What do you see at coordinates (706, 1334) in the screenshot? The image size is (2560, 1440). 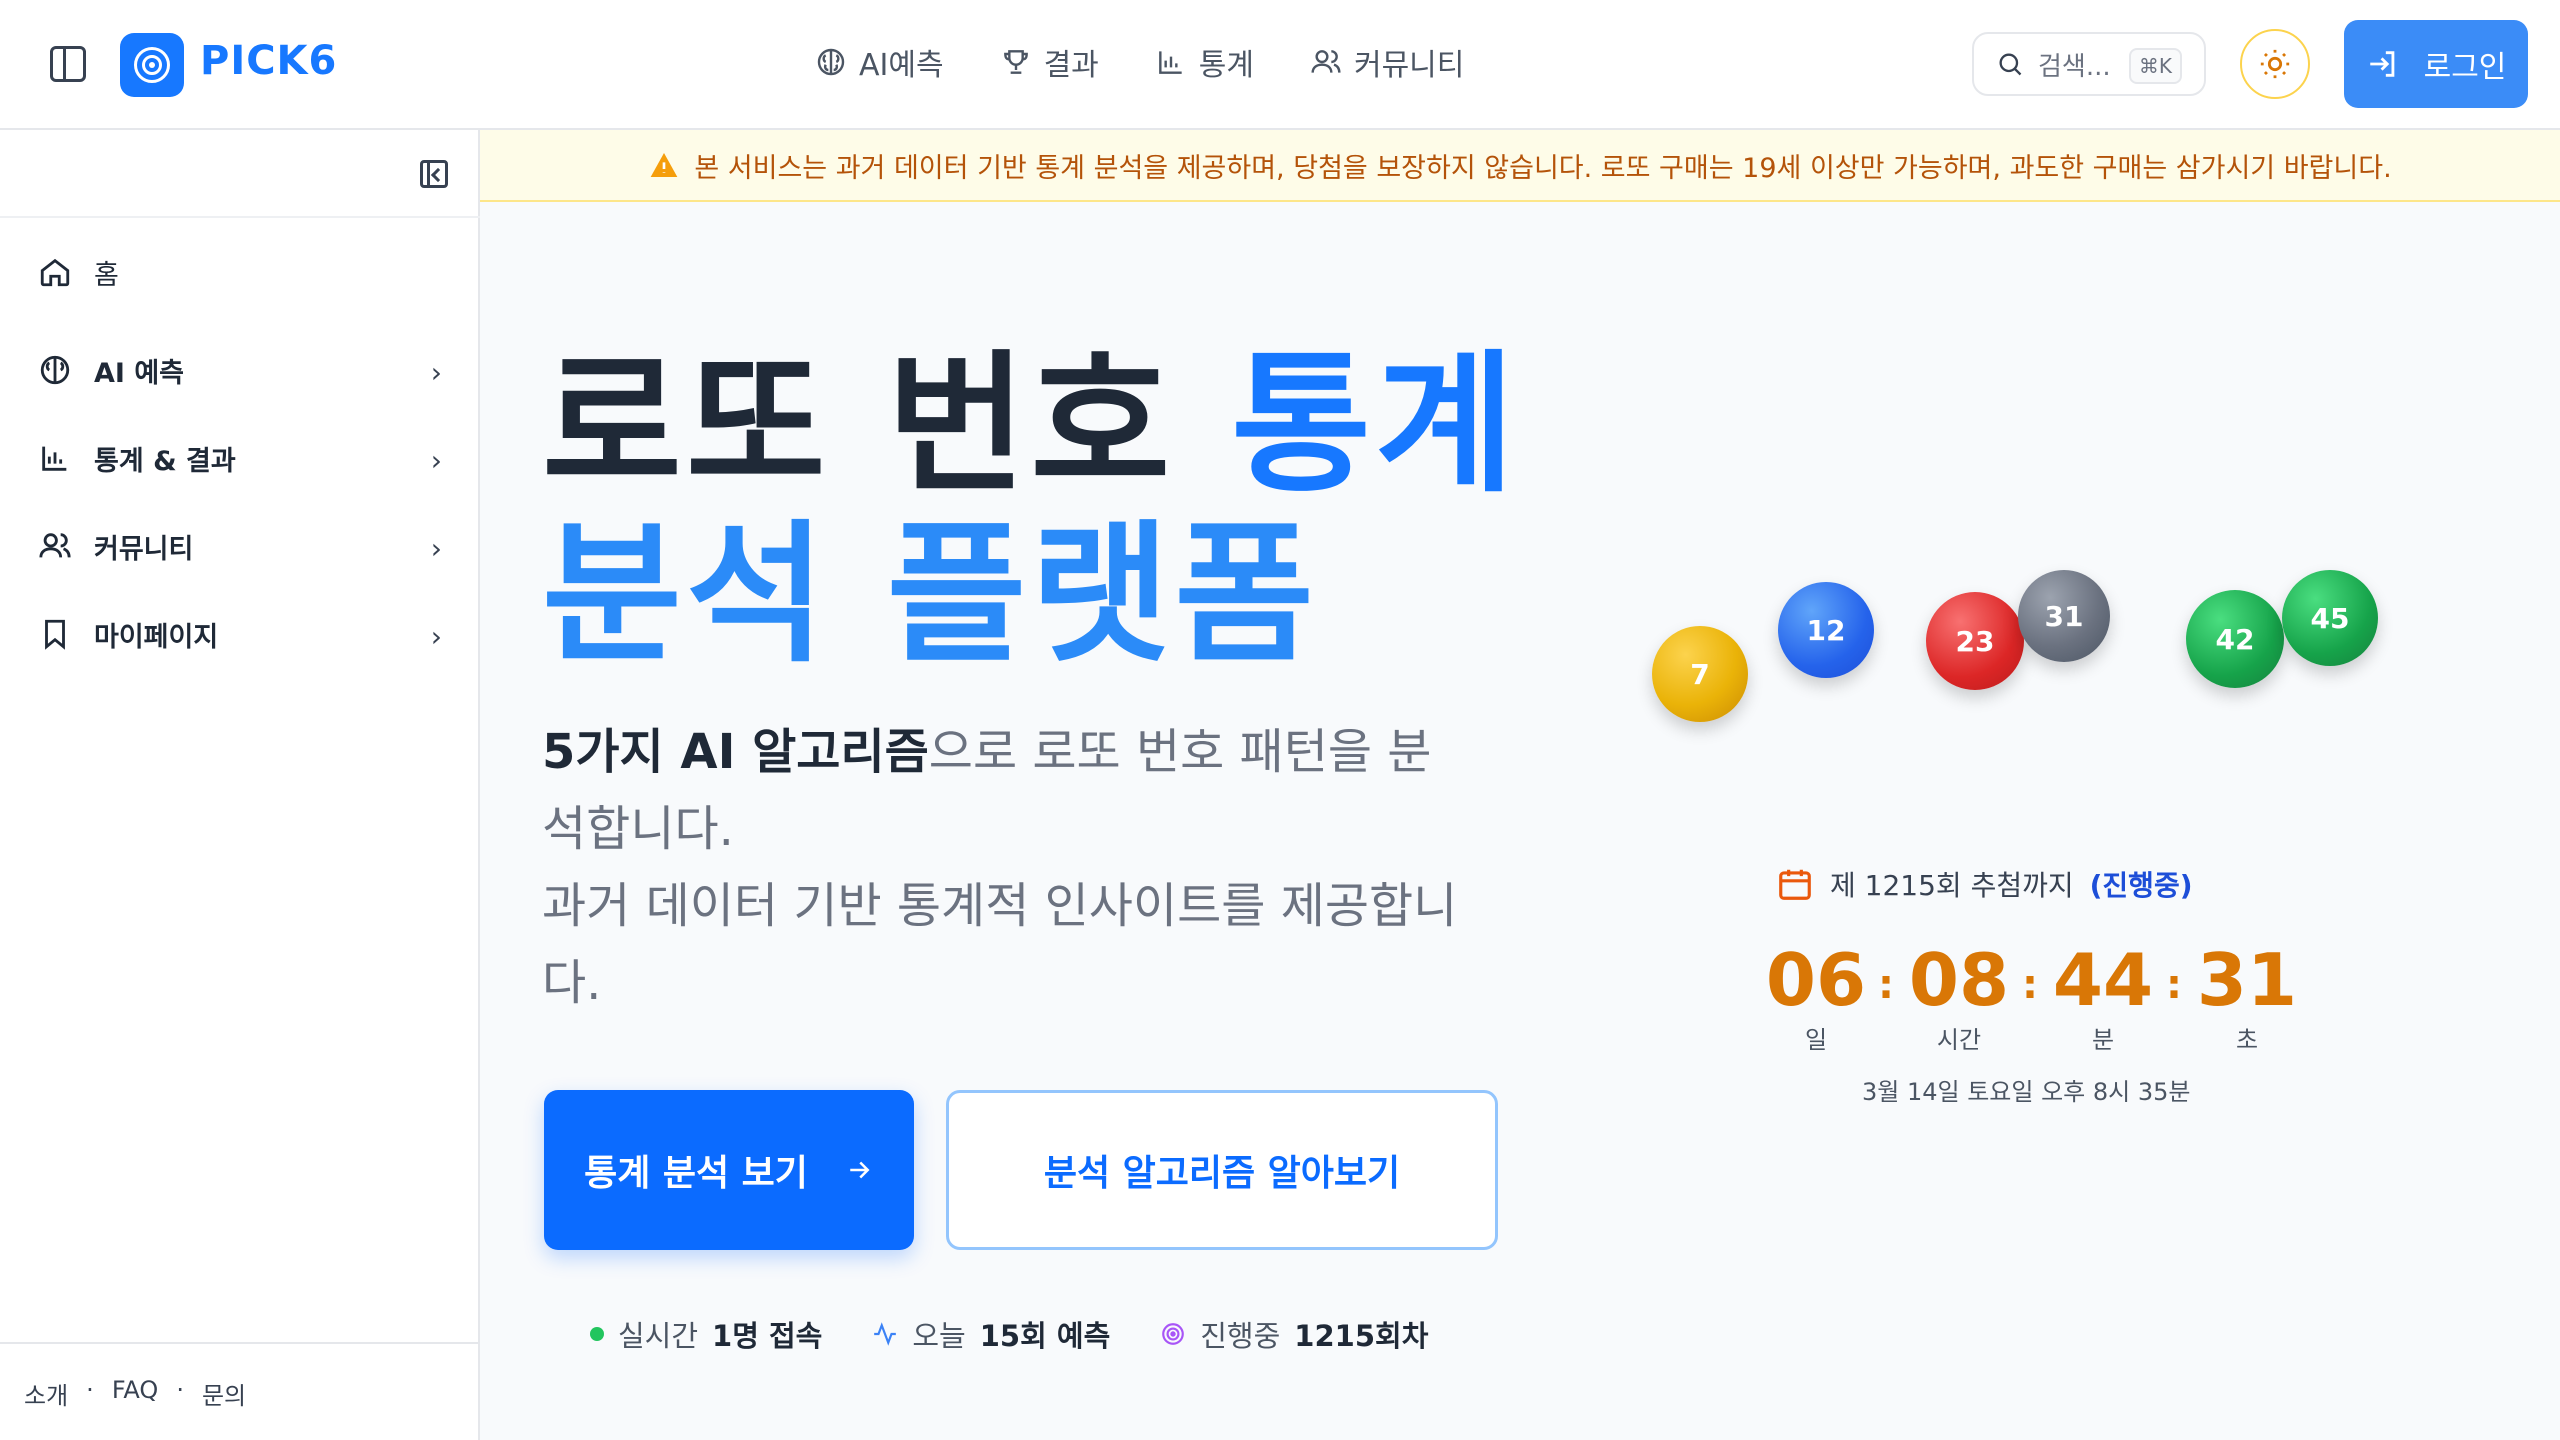 I see `stat-live: 실시간 1명 접속` at bounding box center [706, 1334].